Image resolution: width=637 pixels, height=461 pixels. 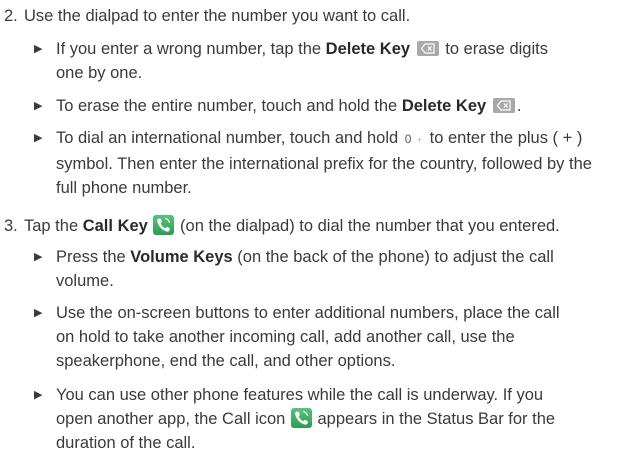 I want to click on bullet-text: open another app, the Call icon, so click(x=173, y=419).